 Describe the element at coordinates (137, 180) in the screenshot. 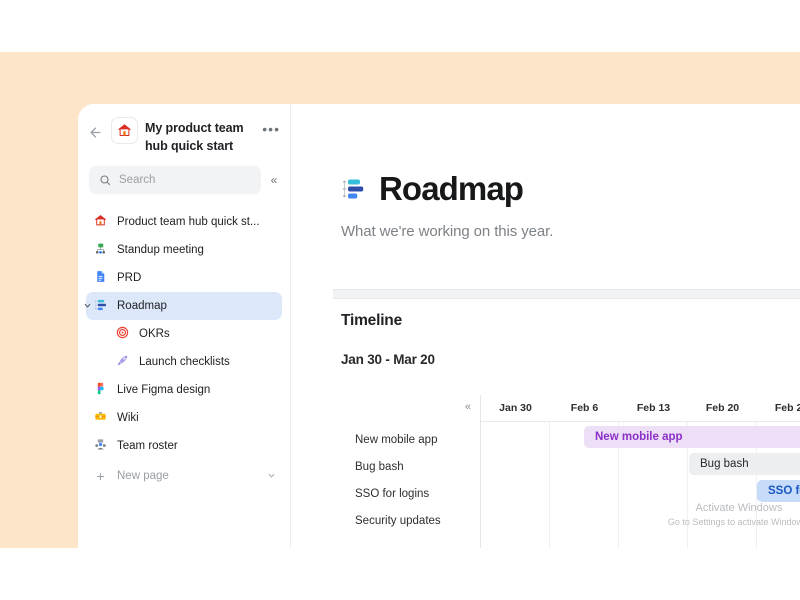

I see `search-placeholder: Search` at that location.